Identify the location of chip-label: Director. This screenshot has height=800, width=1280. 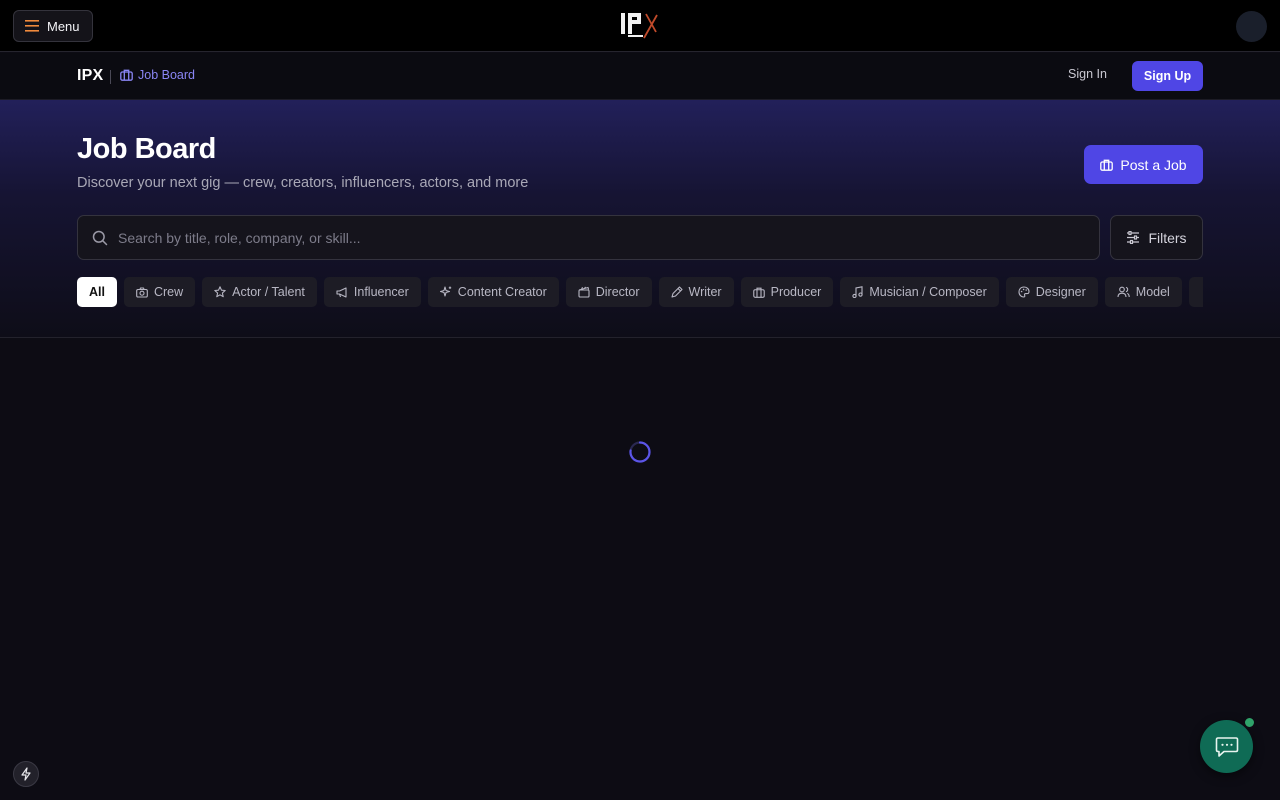
(617, 292).